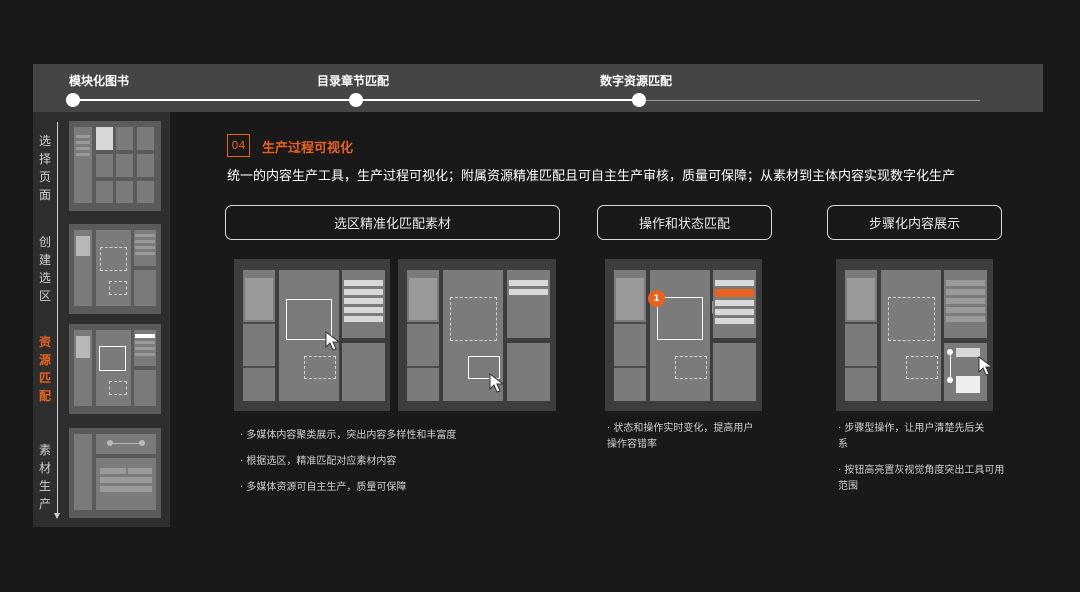 The height and width of the screenshot is (592, 1080). Describe the element at coordinates (238, 145) in the screenshot. I see `section-number-badge: 04` at that location.